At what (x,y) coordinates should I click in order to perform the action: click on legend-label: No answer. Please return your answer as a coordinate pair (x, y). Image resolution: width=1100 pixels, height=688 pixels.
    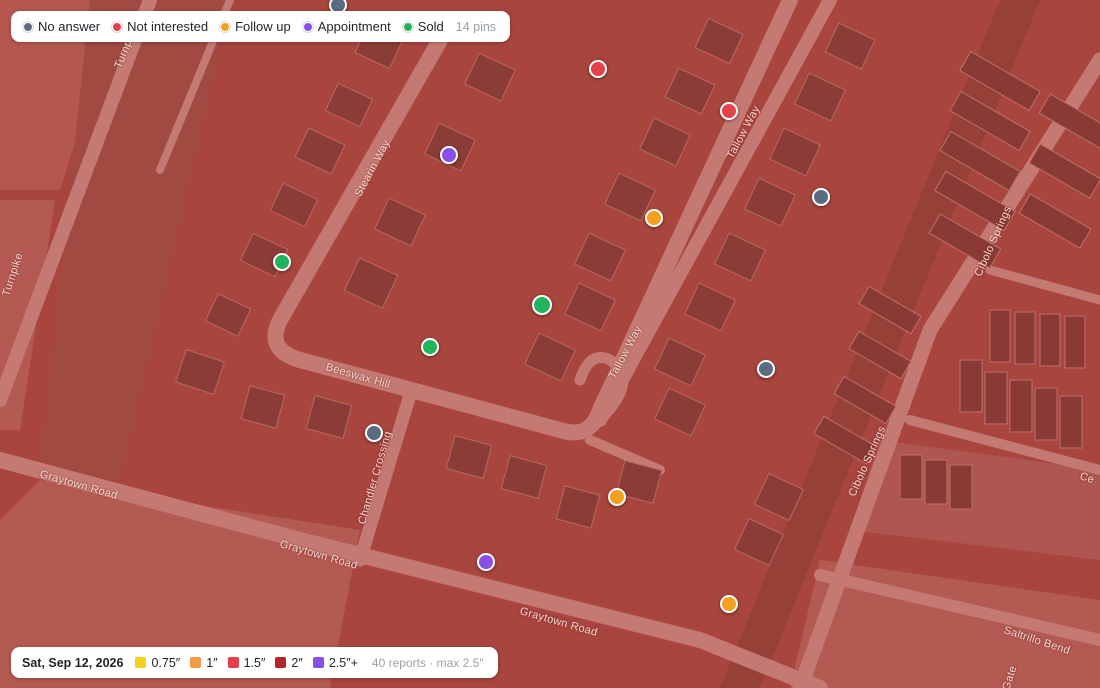
    Looking at the image, I should click on (69, 26).